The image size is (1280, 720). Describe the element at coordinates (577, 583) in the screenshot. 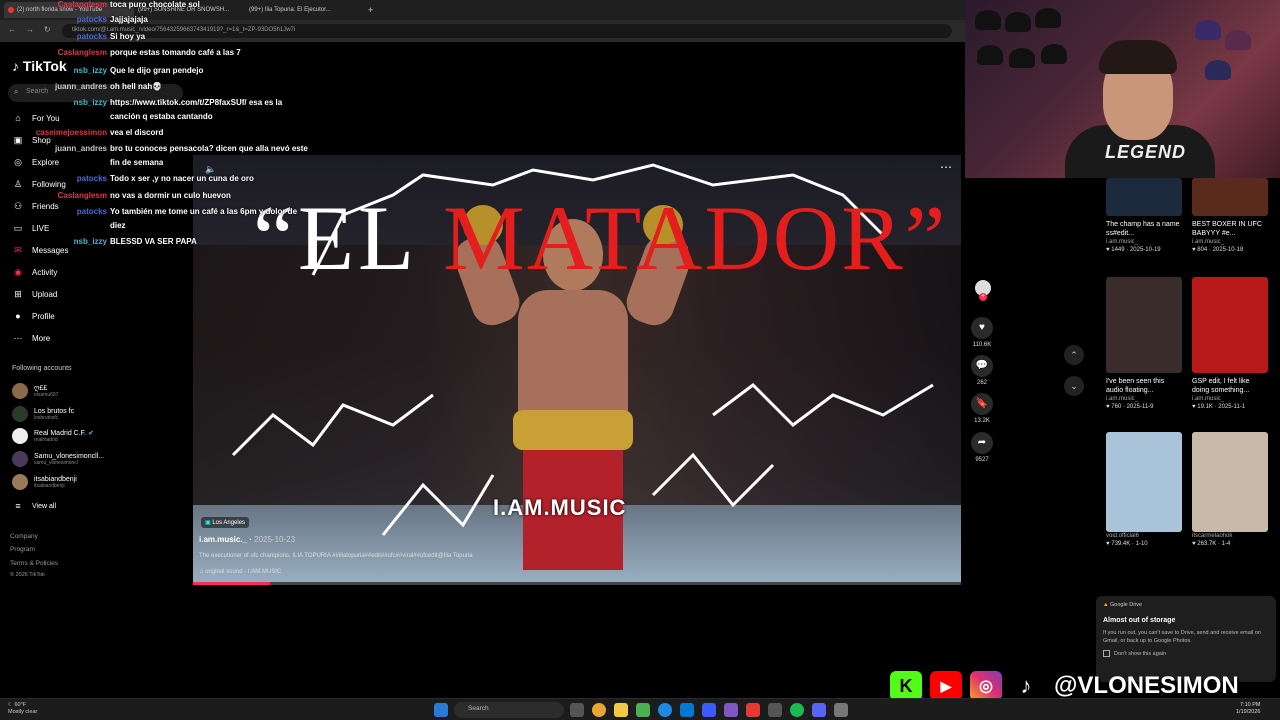

I see `video-progress-bar` at that location.